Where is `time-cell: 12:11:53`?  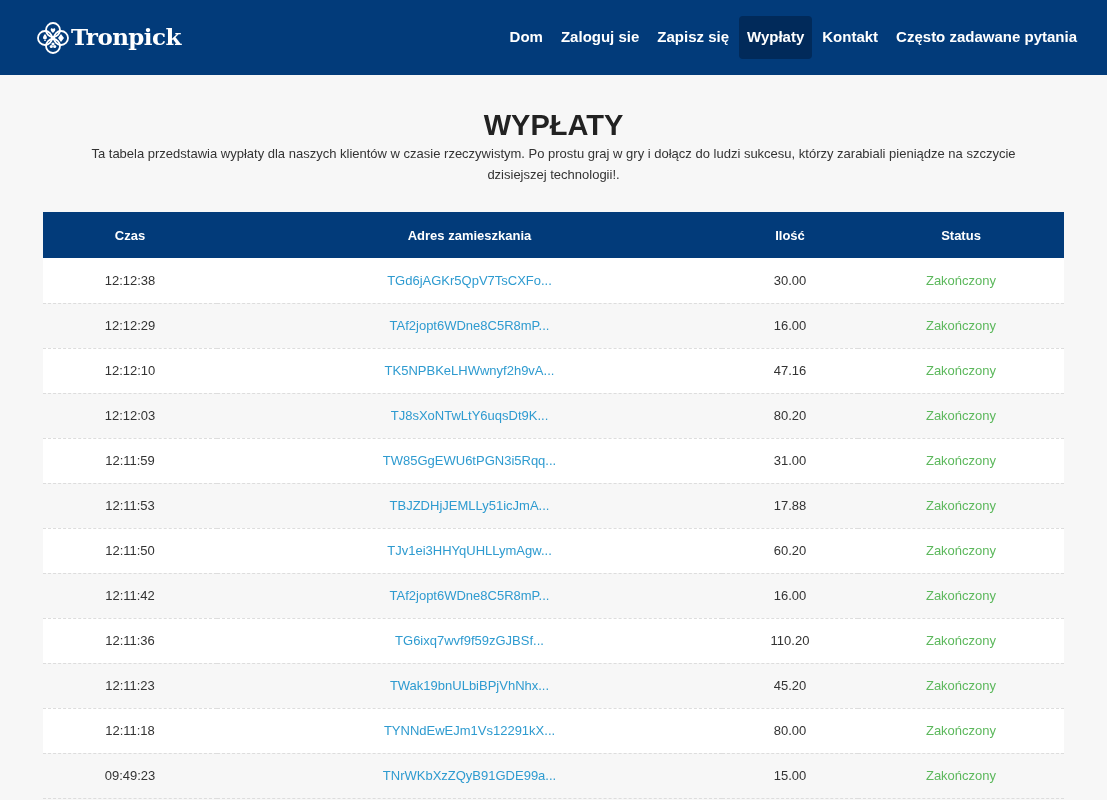
time-cell: 12:11:53 is located at coordinates (130, 506).